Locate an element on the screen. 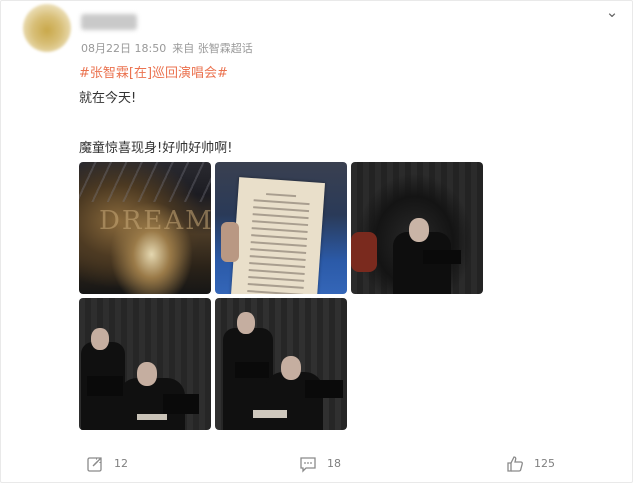 The width and height of the screenshot is (633, 483). photo-musician-guitar is located at coordinates (417, 228).